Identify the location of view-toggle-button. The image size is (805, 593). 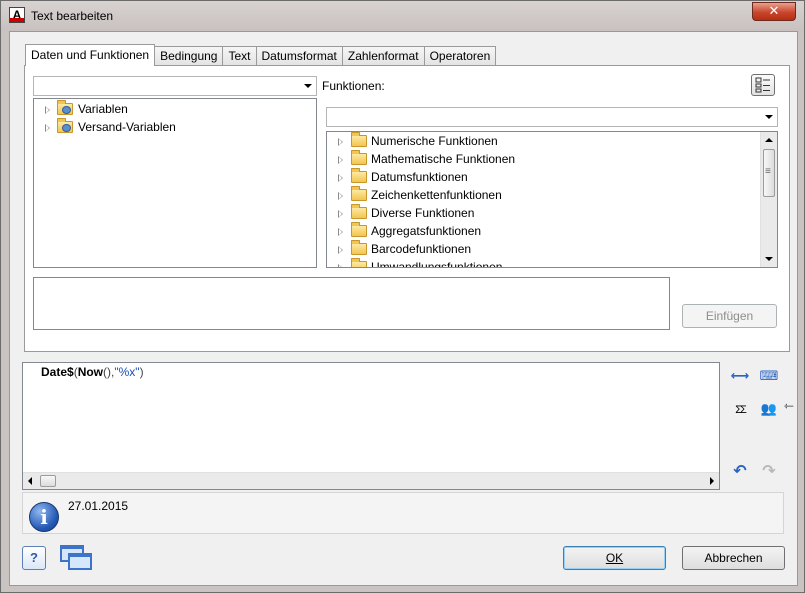
(763, 85).